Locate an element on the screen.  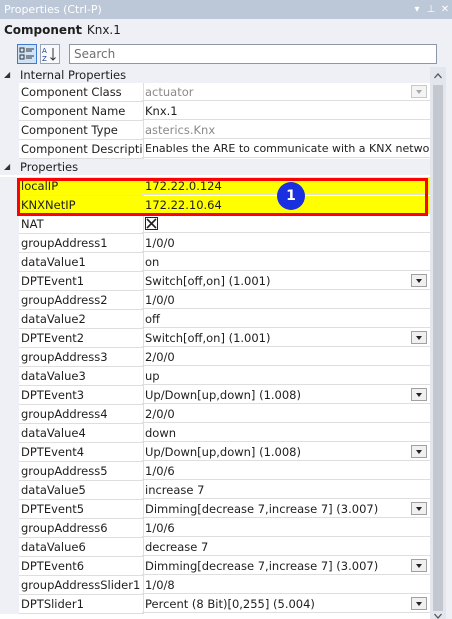
property-row-datavalue2: dataValue2 off is located at coordinates (215, 319).